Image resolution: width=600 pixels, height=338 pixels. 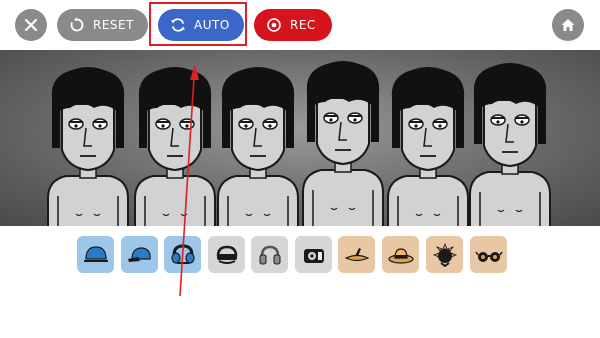 What do you see at coordinates (189, 180) in the screenshot?
I see `annotation-arrow` at bounding box center [189, 180].